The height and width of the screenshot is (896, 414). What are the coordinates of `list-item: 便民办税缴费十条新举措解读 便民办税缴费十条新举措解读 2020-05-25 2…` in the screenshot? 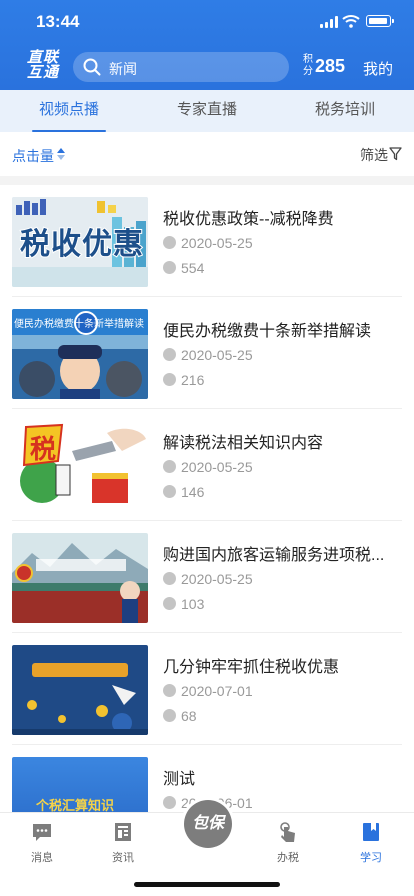 It's located at (207, 353).